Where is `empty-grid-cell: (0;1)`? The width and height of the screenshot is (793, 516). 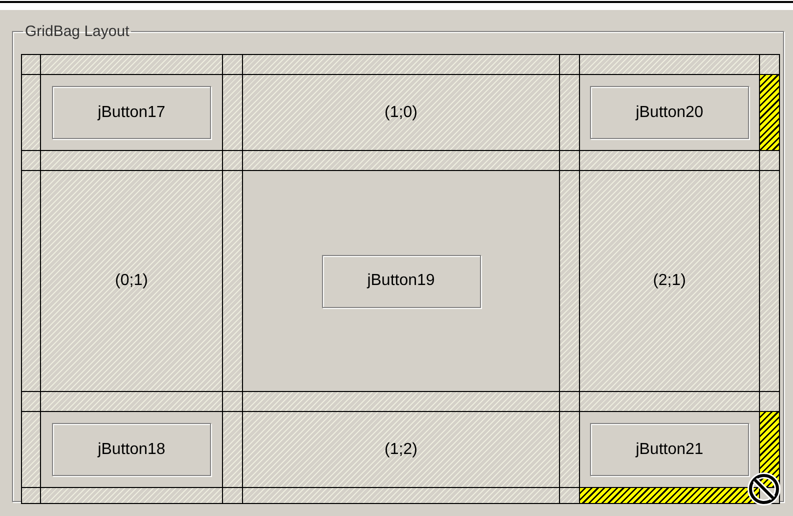
empty-grid-cell: (0;1) is located at coordinates (131, 281).